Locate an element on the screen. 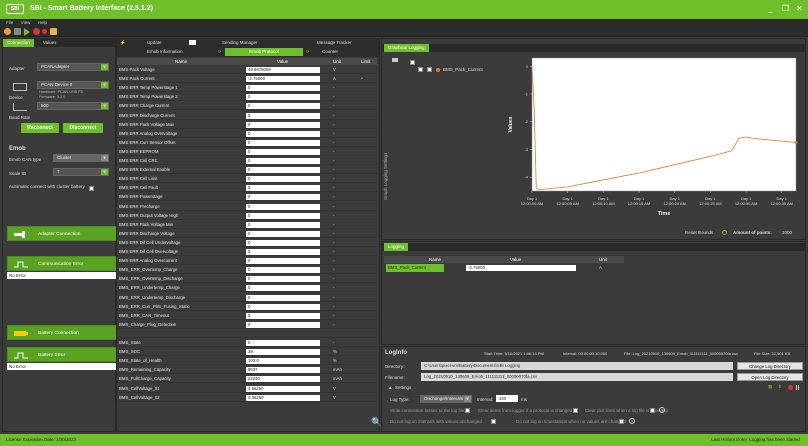 The image size is (808, 446). row-value: 0 is located at coordinates (283, 197).